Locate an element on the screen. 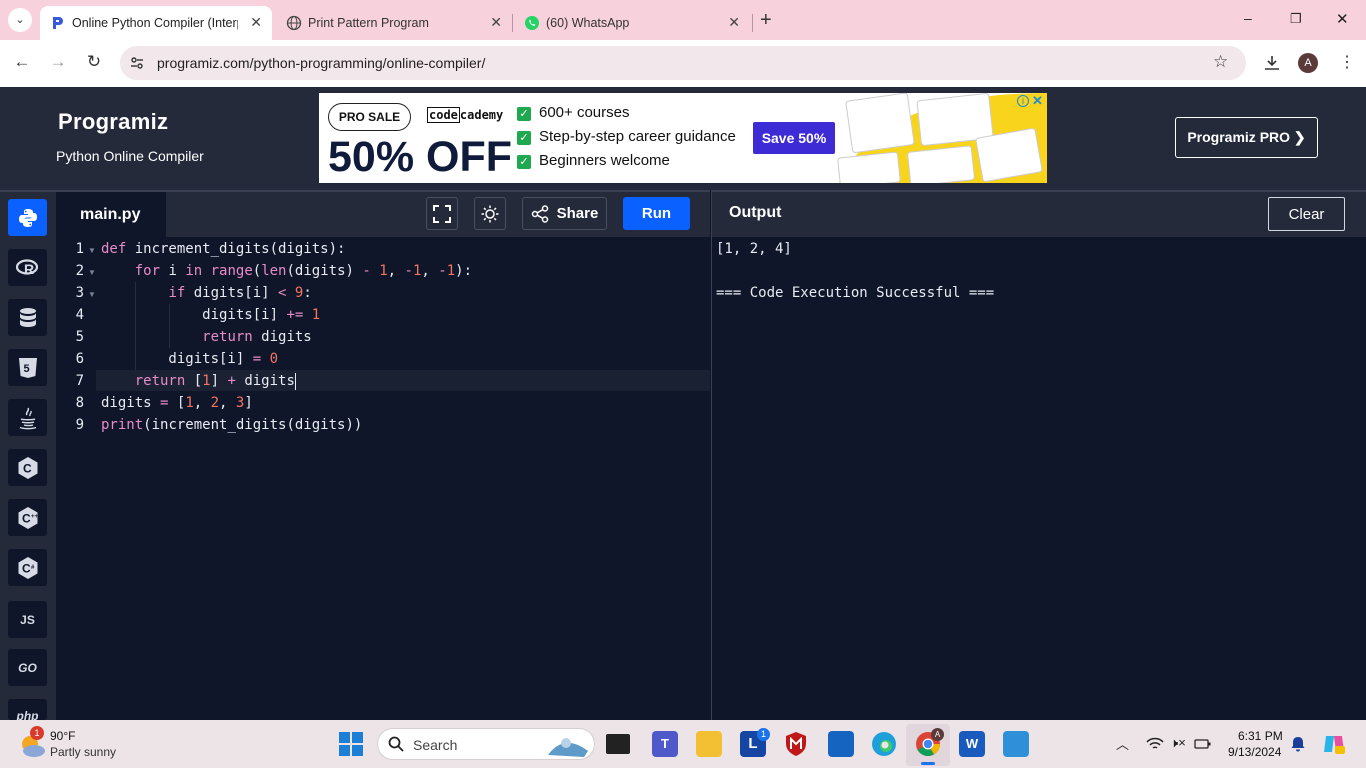  clear-button: Clear is located at coordinates (1306, 214).